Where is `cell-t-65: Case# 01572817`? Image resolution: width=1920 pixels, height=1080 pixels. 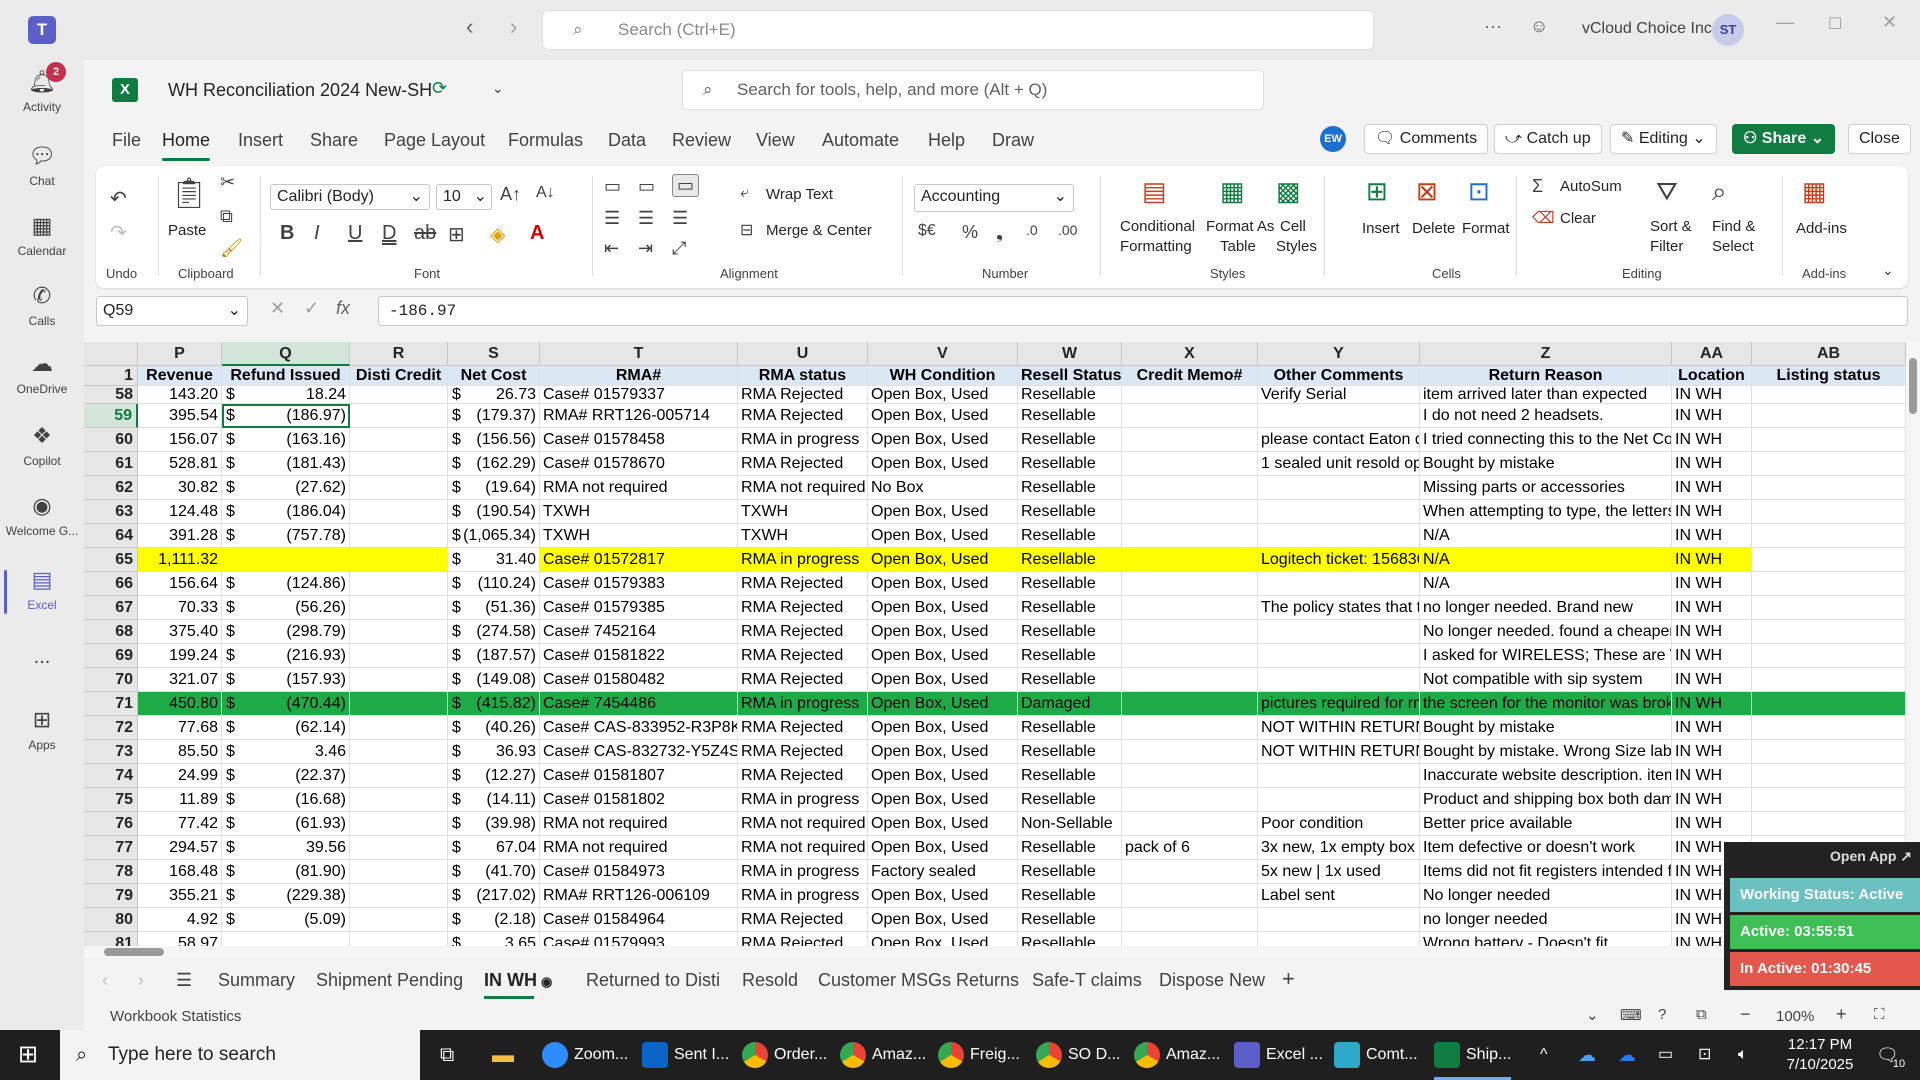 cell-t-65: Case# 01572817 is located at coordinates (639, 560).